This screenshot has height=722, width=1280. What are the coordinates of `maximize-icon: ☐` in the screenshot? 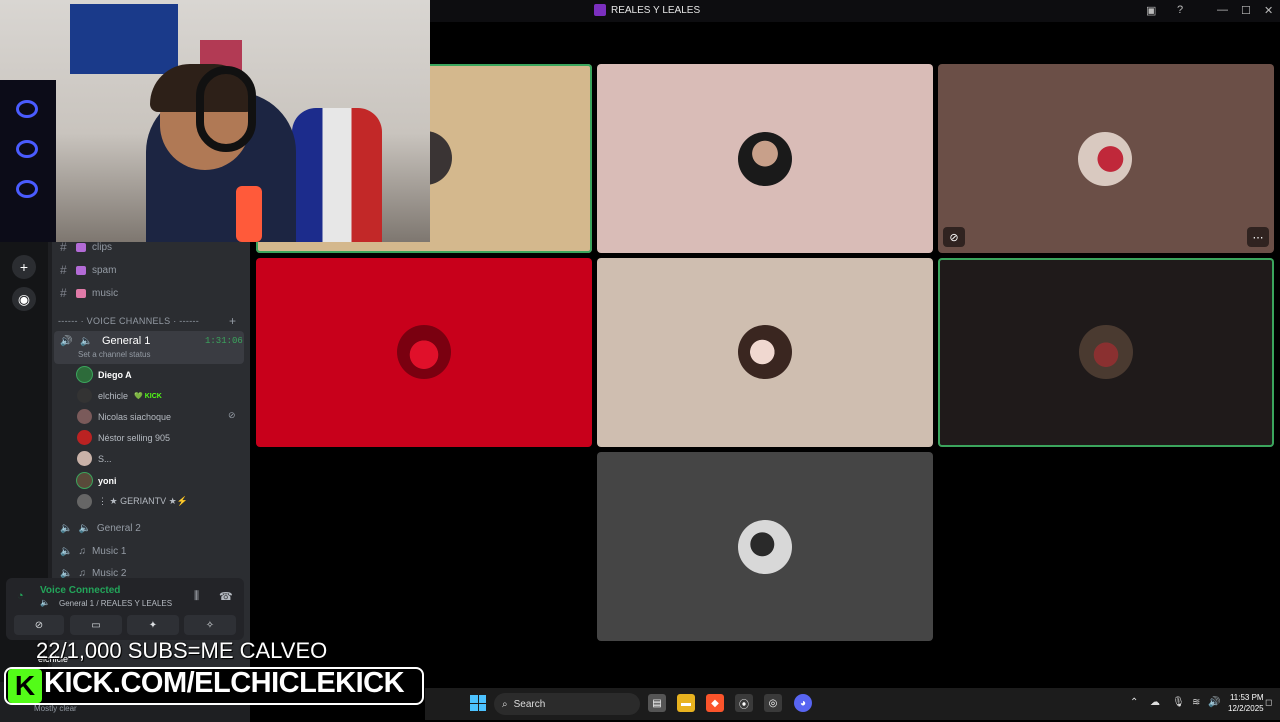 It's located at (1246, 10).